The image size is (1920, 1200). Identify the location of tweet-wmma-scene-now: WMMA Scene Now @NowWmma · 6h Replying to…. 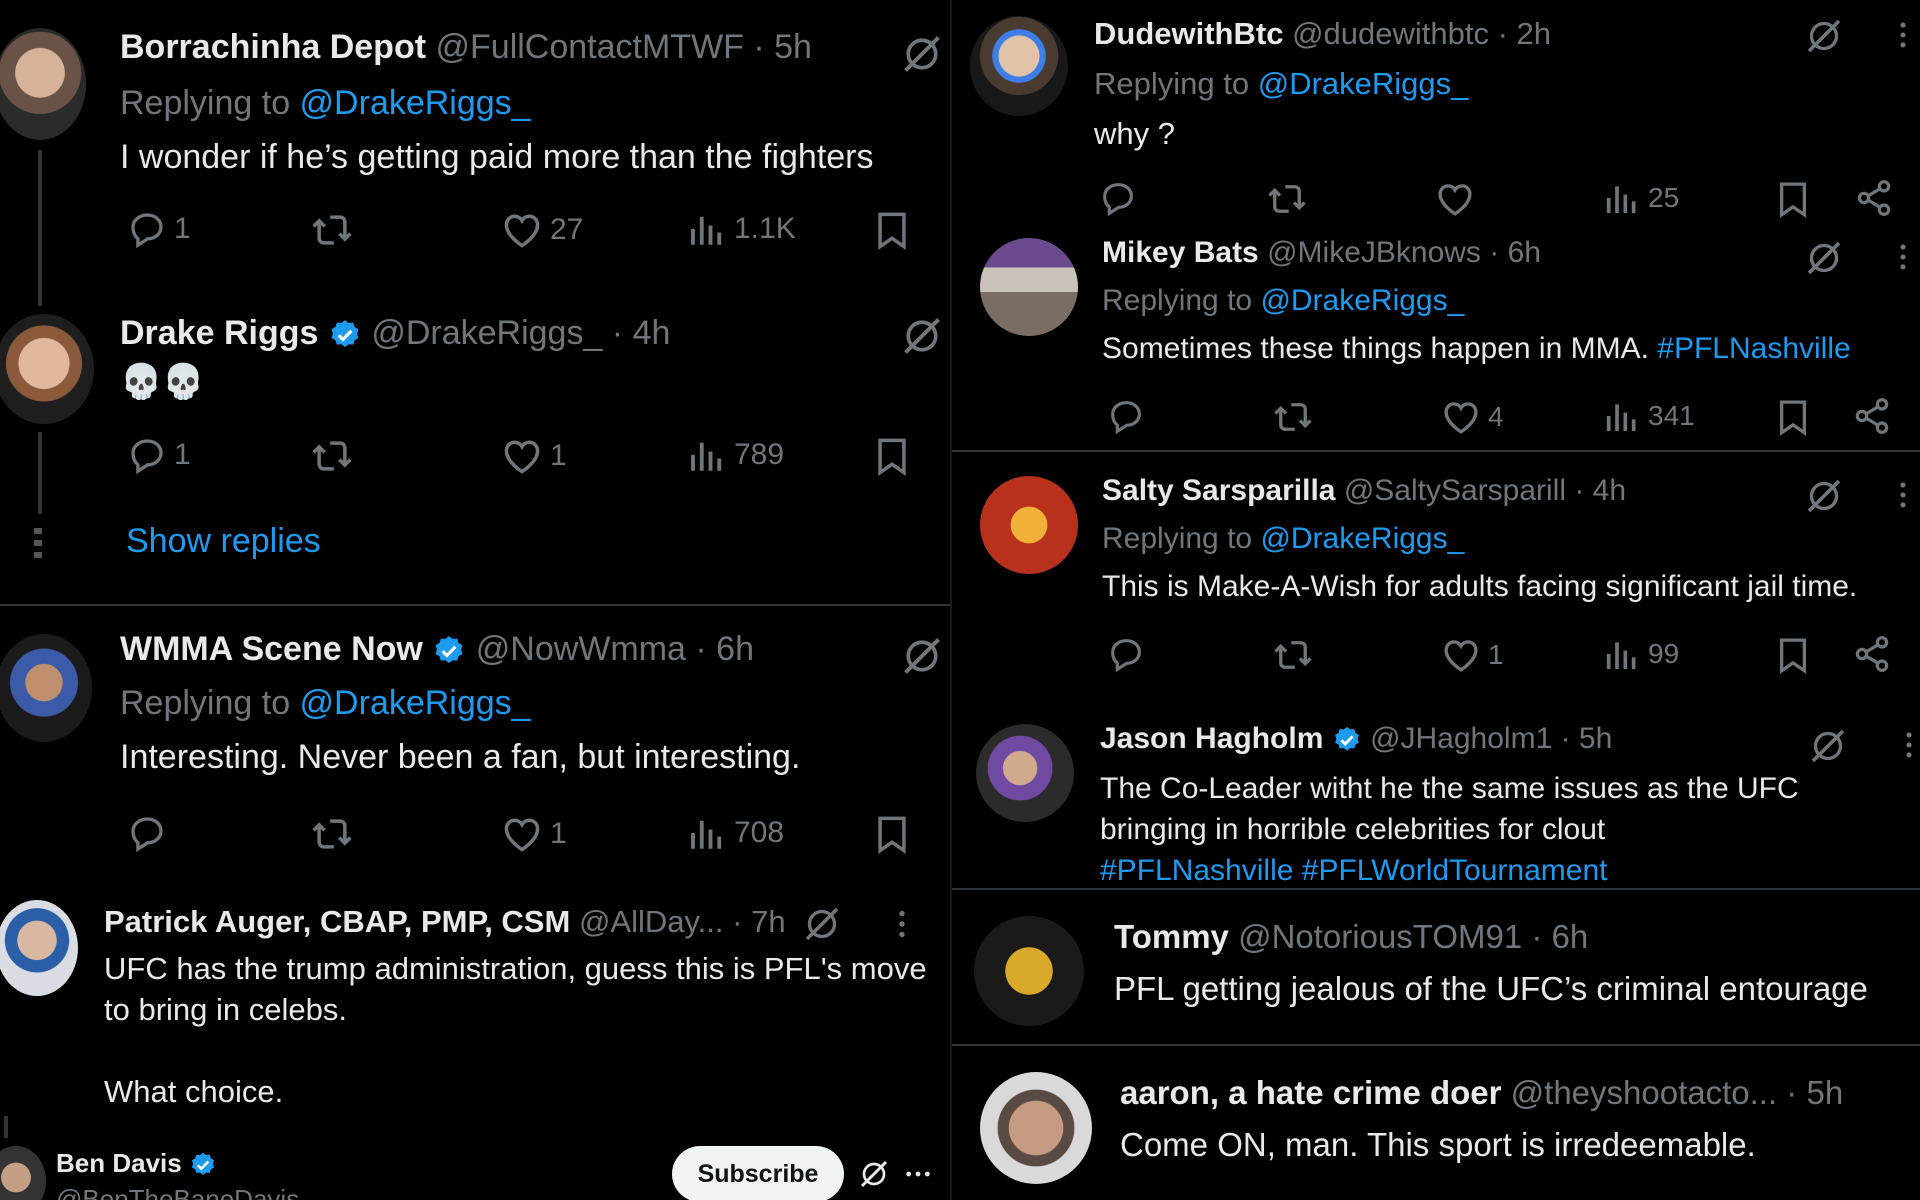
(476, 750).